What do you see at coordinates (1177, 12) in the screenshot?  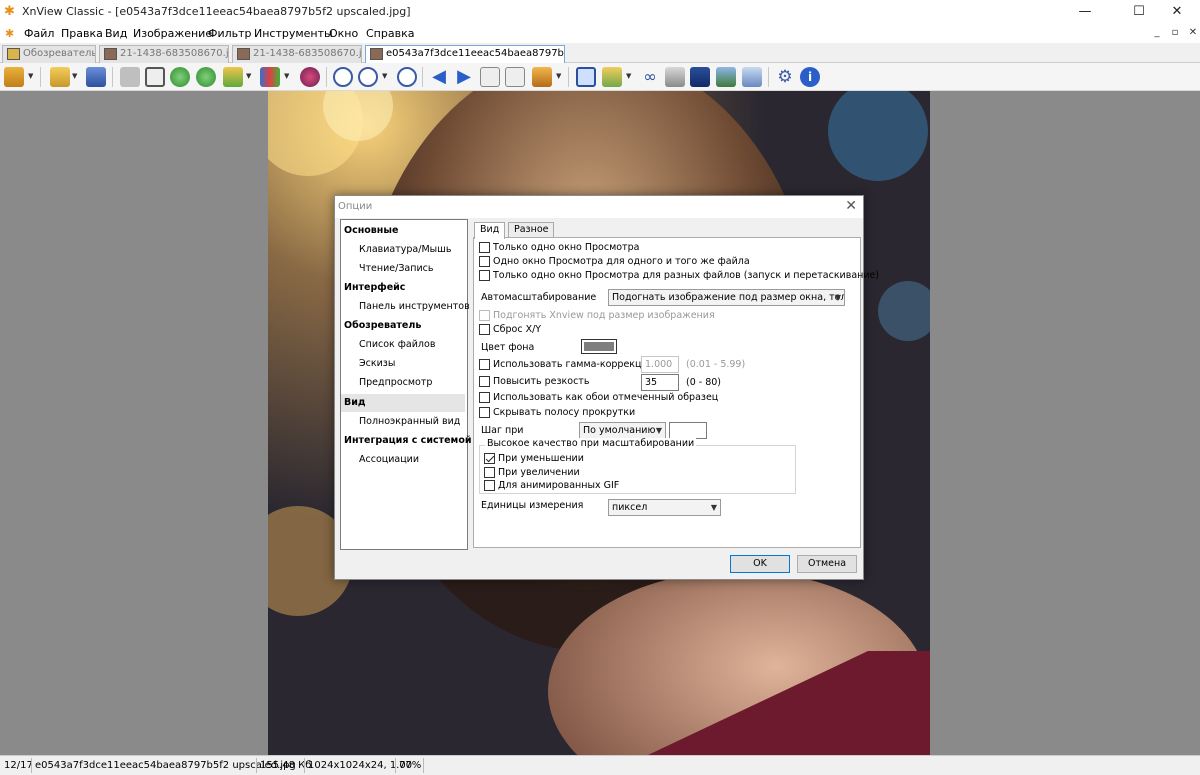 I see `close-button: ✕` at bounding box center [1177, 12].